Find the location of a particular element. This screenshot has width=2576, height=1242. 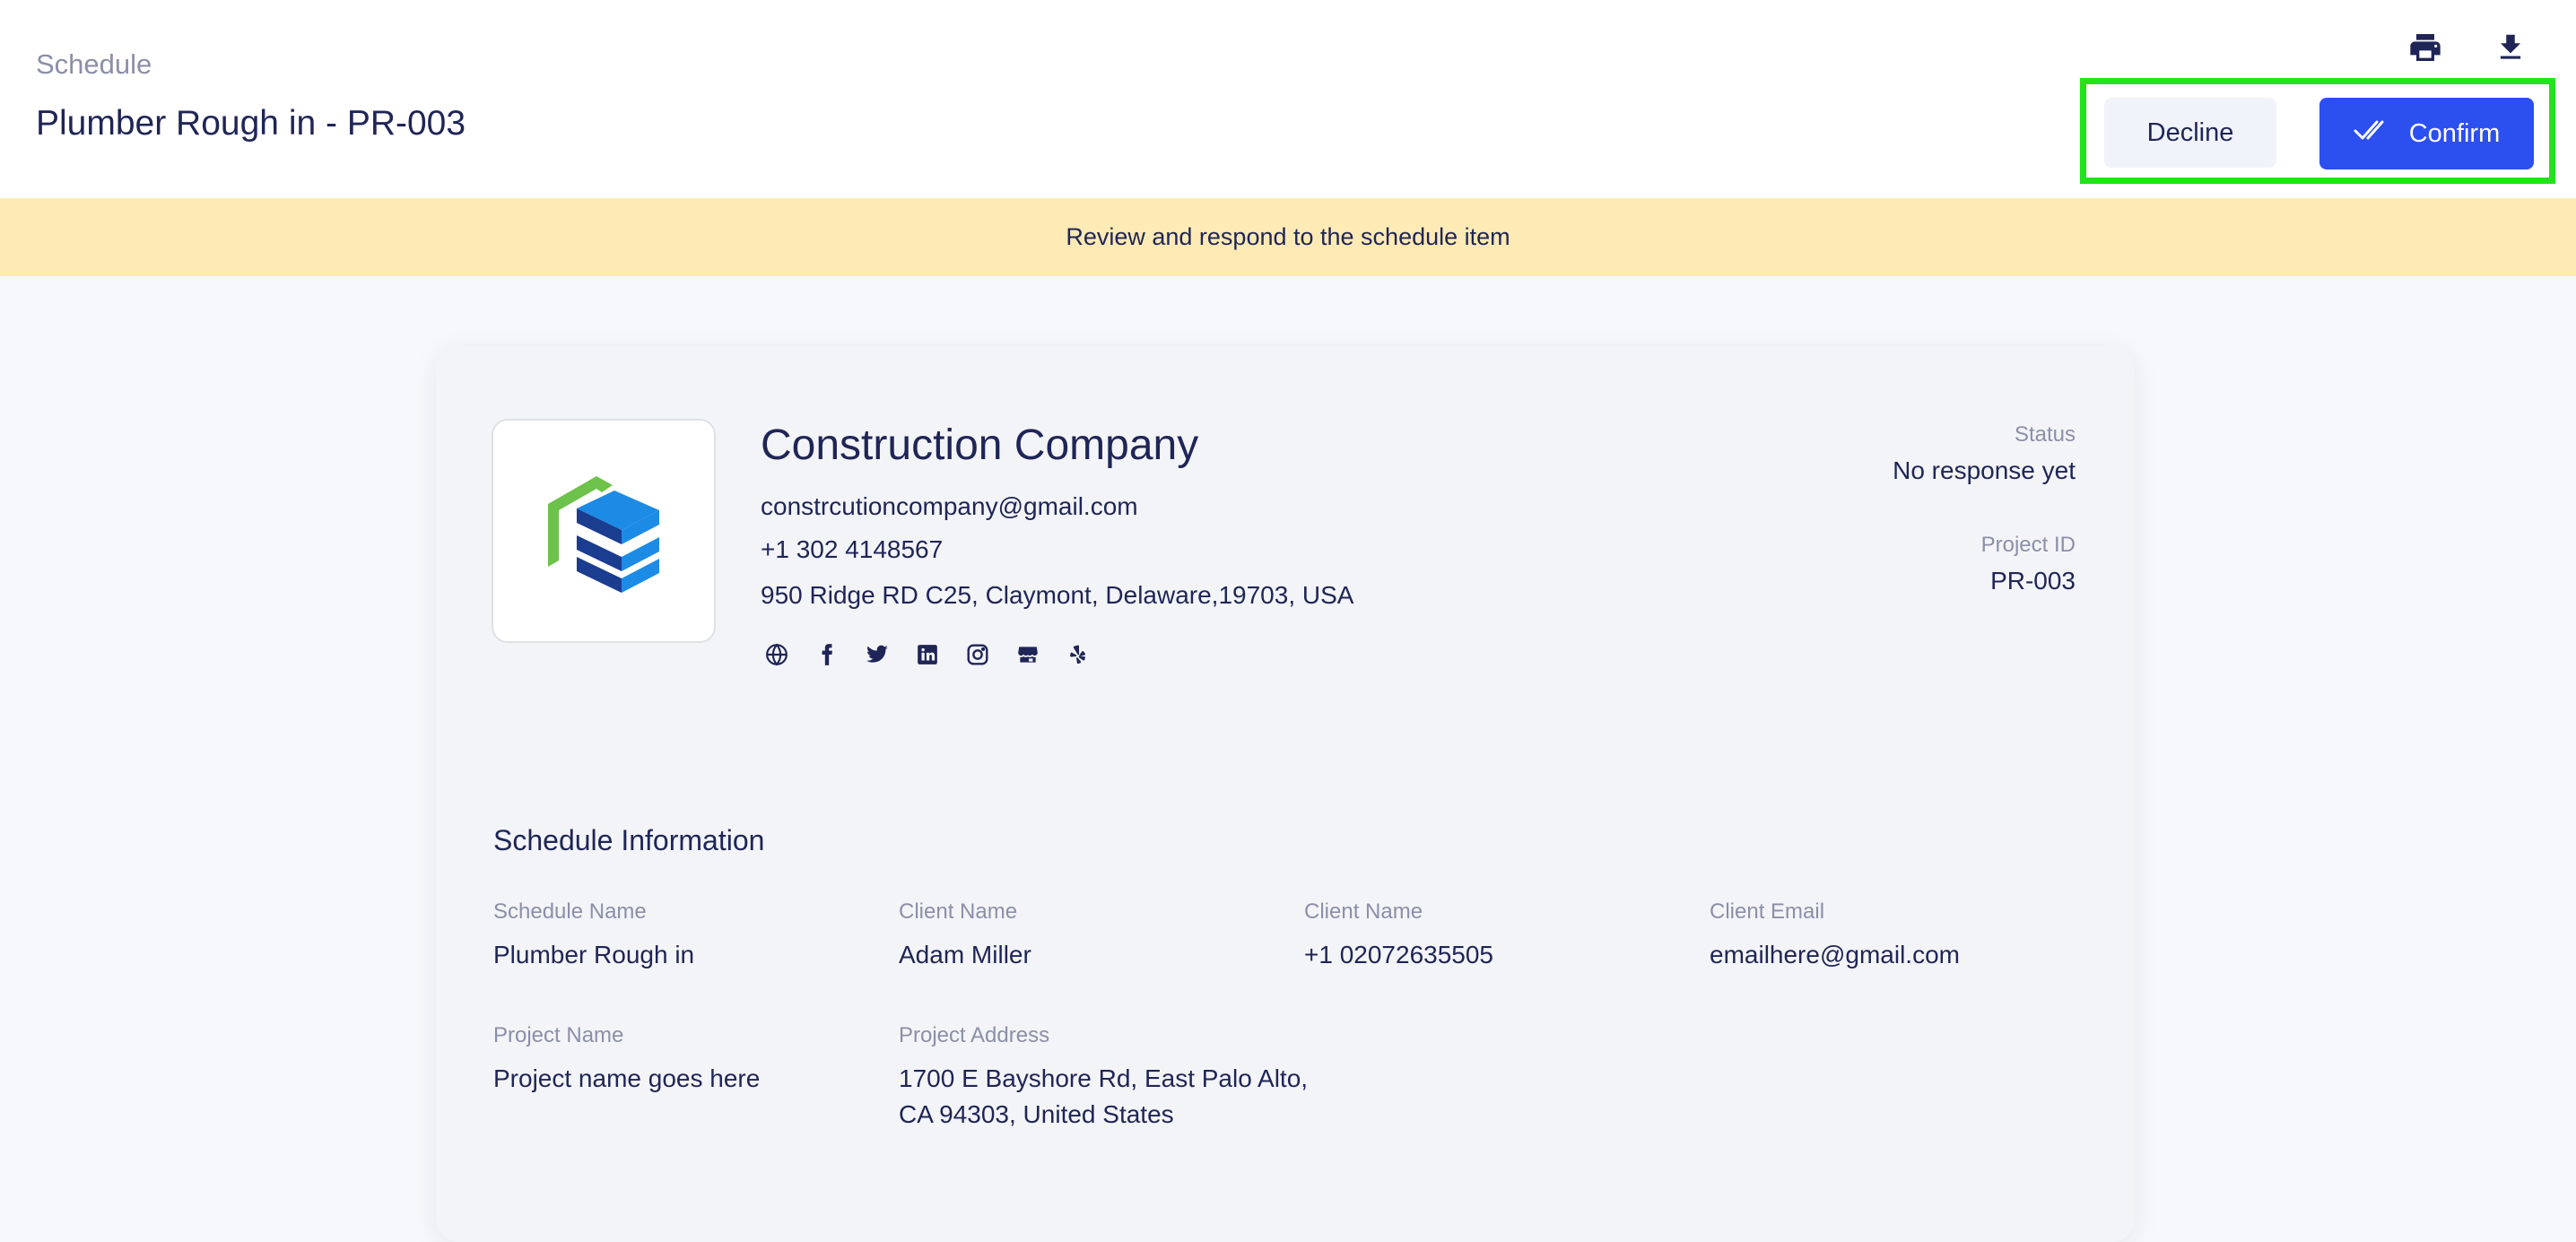

linkedin-icon is located at coordinates (927, 654).